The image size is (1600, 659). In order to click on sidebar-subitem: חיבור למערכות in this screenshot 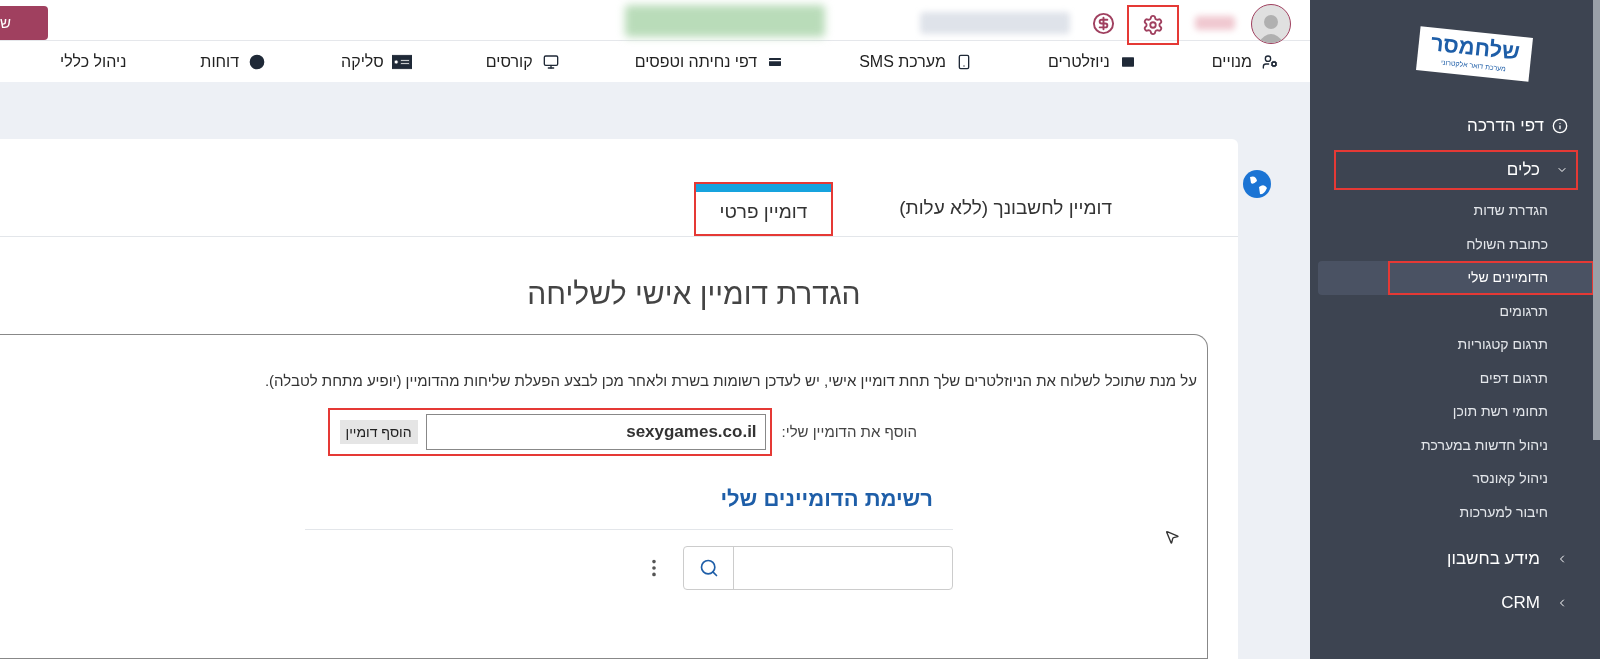, I will do `click(1491, 512)`.